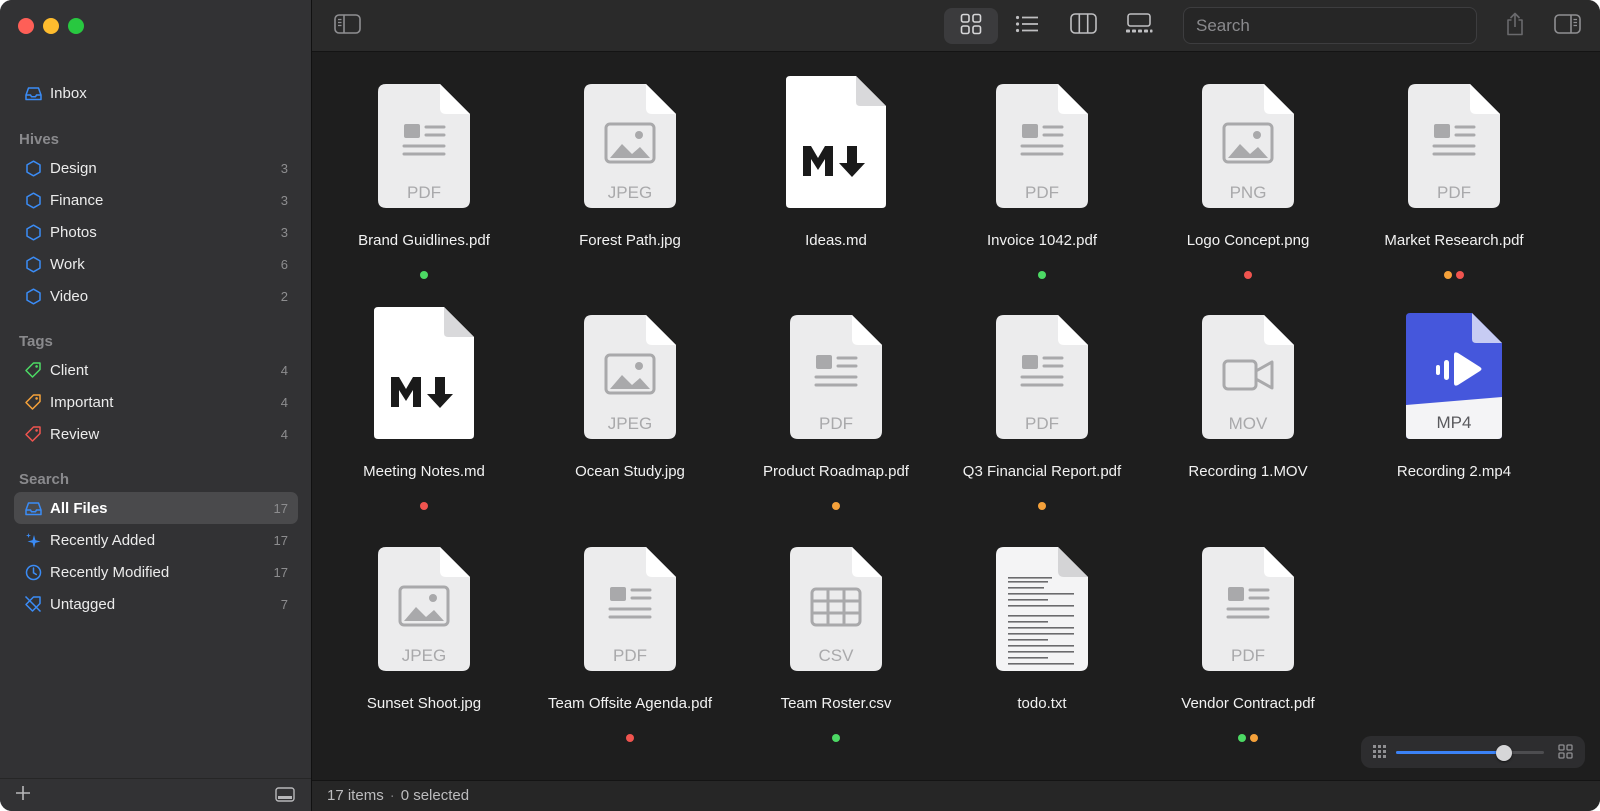  I want to click on file-item: CSV Team Roster.csv, so click(836, 631).